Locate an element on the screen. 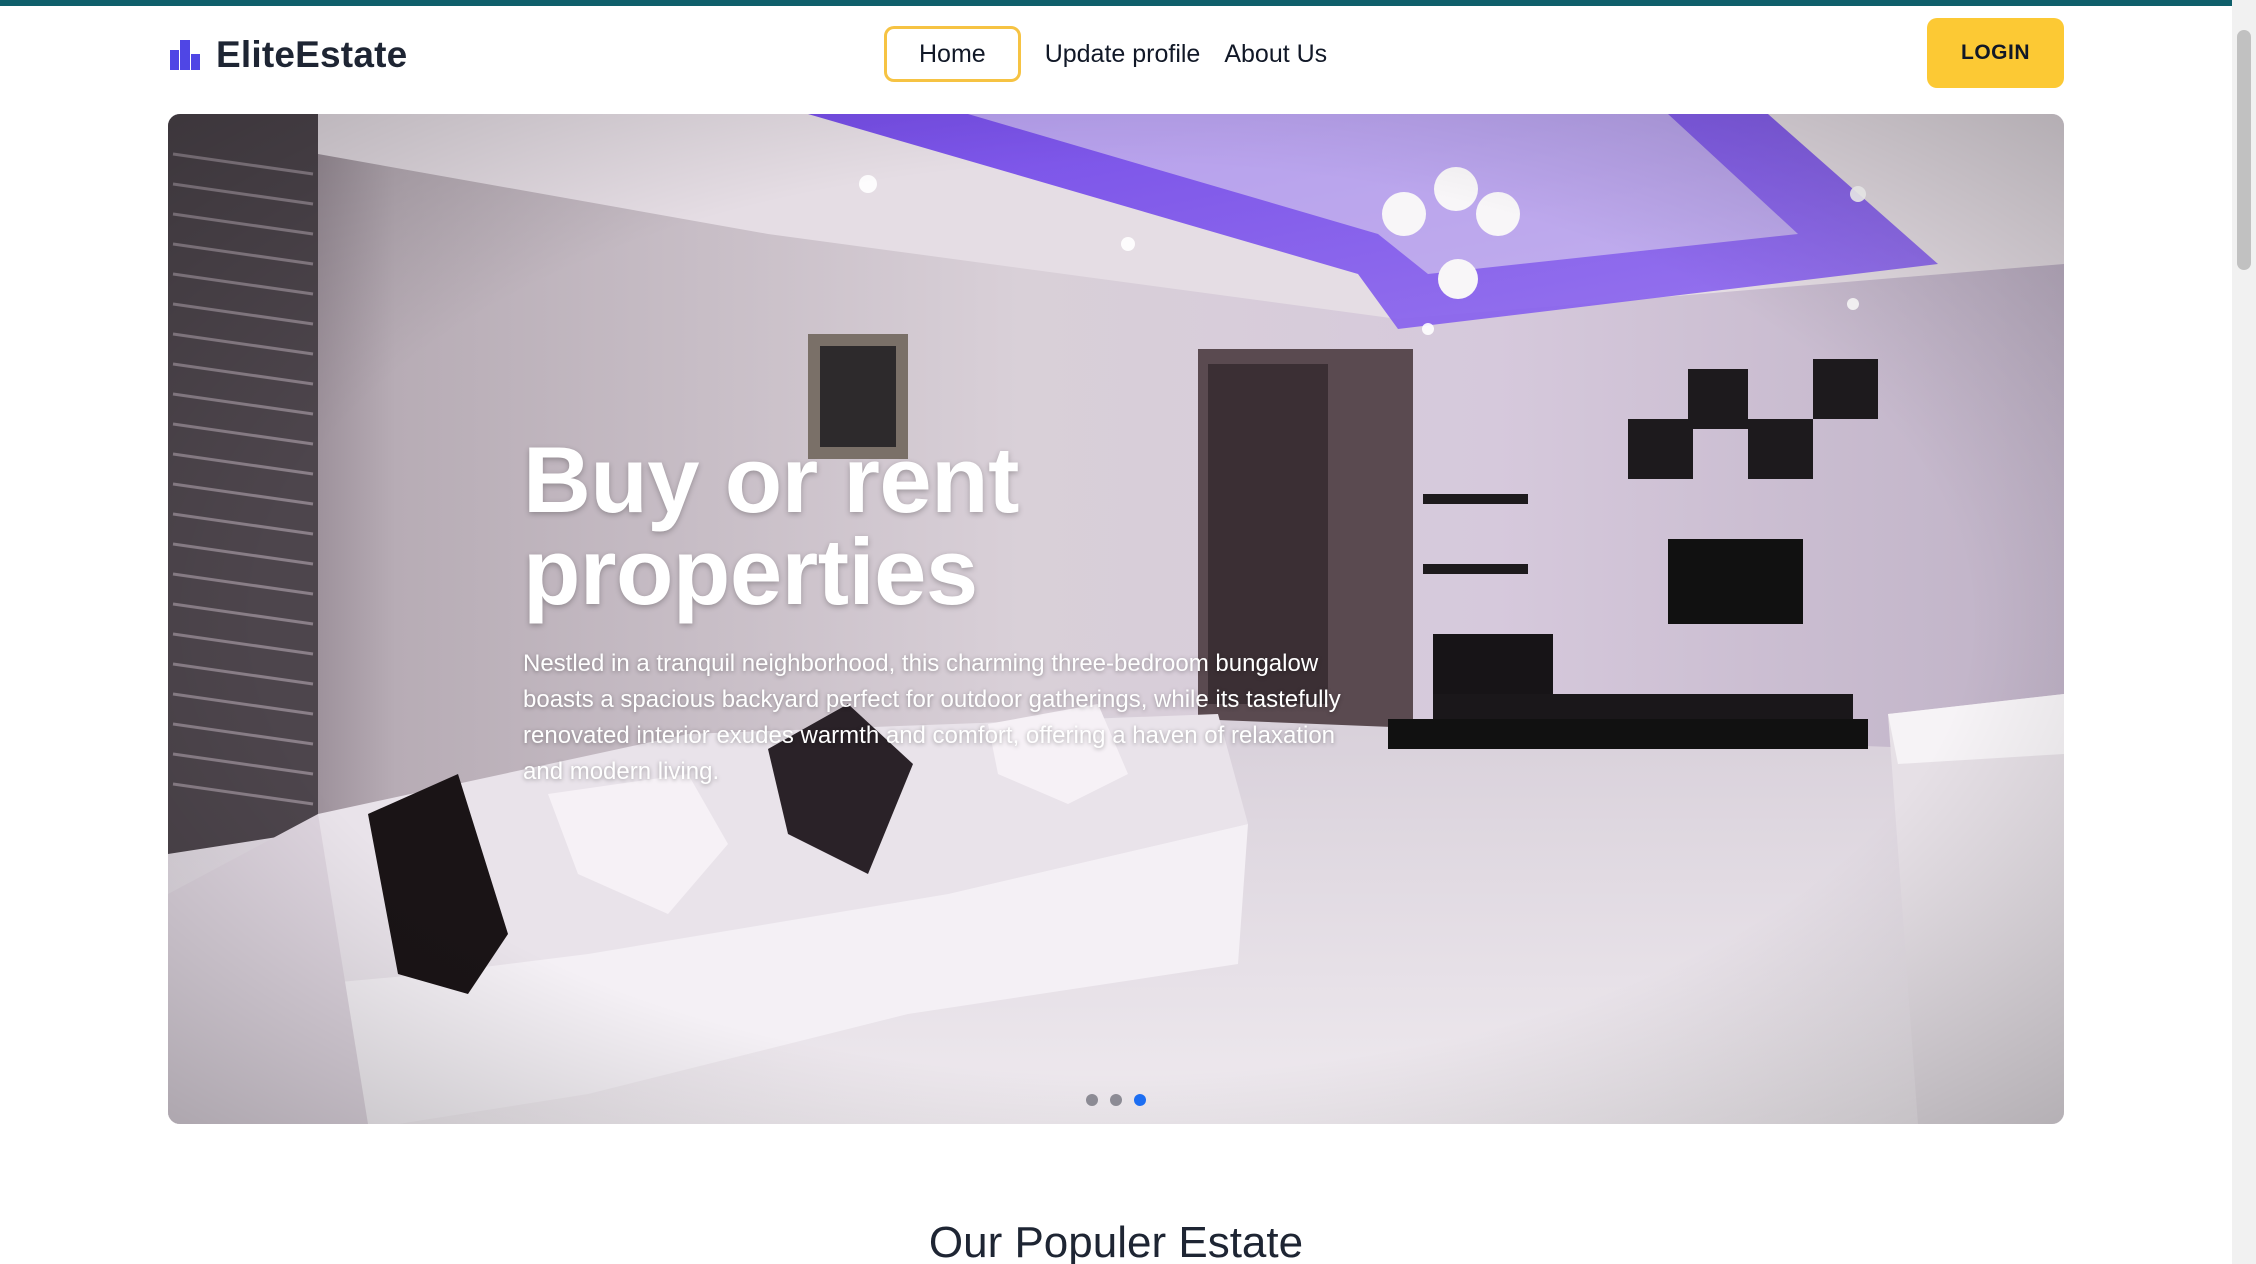 The image size is (2256, 1264). brand-logo: EliteEstate is located at coordinates (287, 55).